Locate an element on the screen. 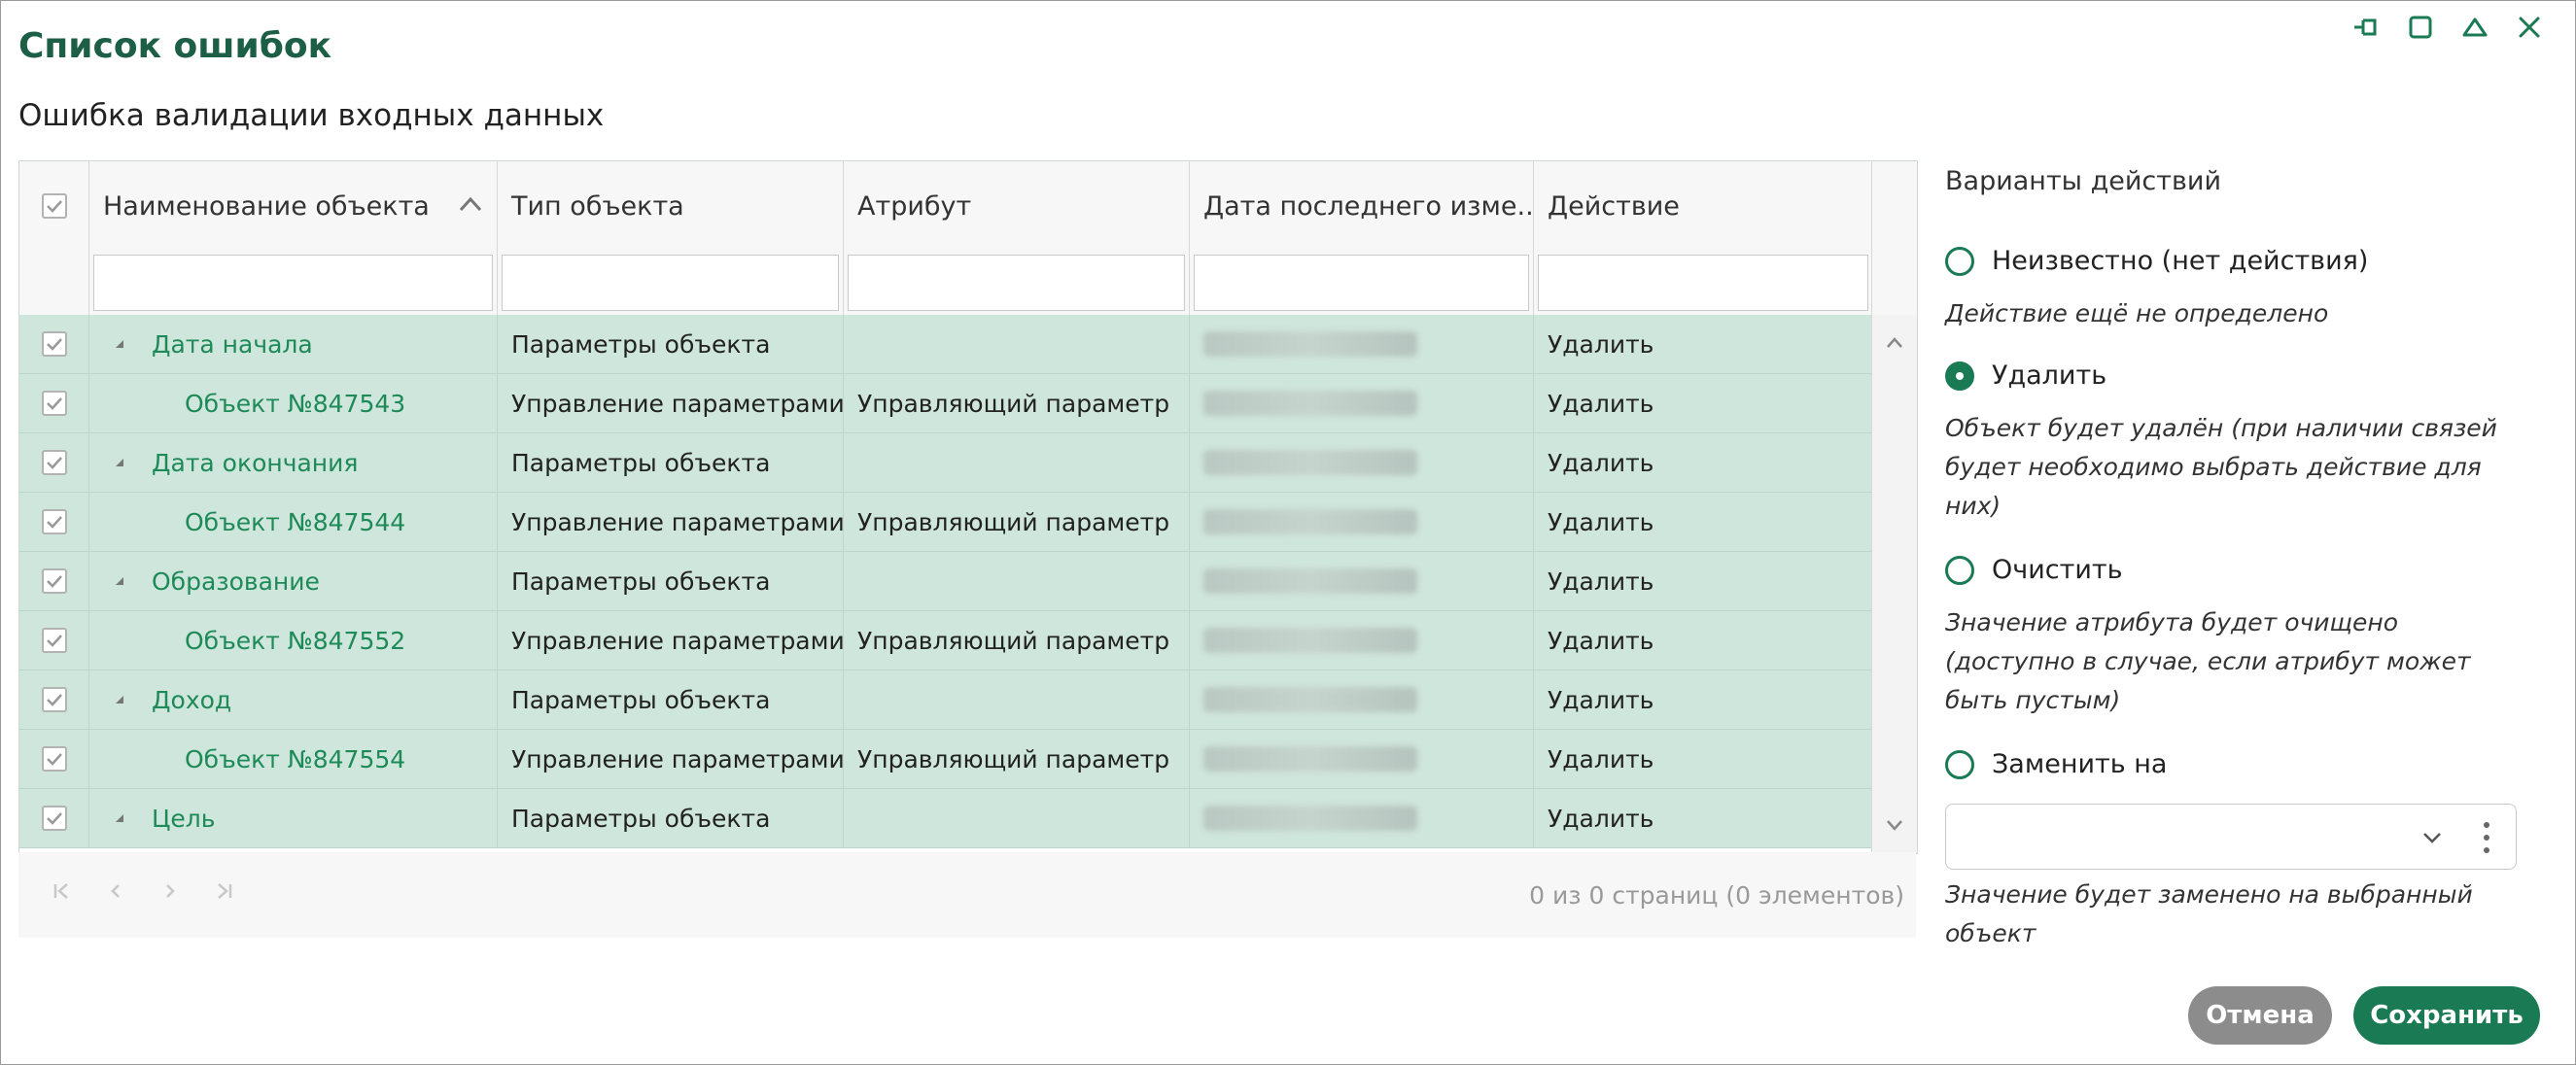 This screenshot has height=1065, width=2576. option-delete: Удалить is located at coordinates (2026, 376).